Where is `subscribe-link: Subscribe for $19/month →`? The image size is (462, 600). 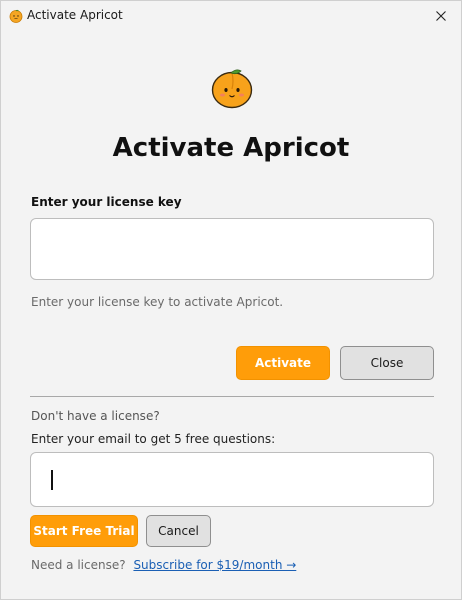
subscribe-link: Subscribe for $19/month → is located at coordinates (214, 565).